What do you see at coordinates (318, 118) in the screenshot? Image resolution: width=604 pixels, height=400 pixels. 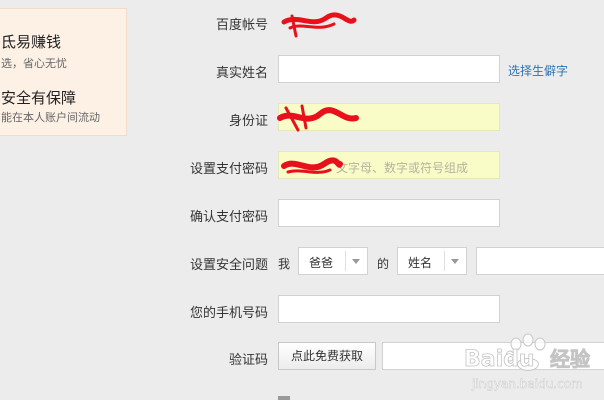 I see `redaction-scribble-id` at bounding box center [318, 118].